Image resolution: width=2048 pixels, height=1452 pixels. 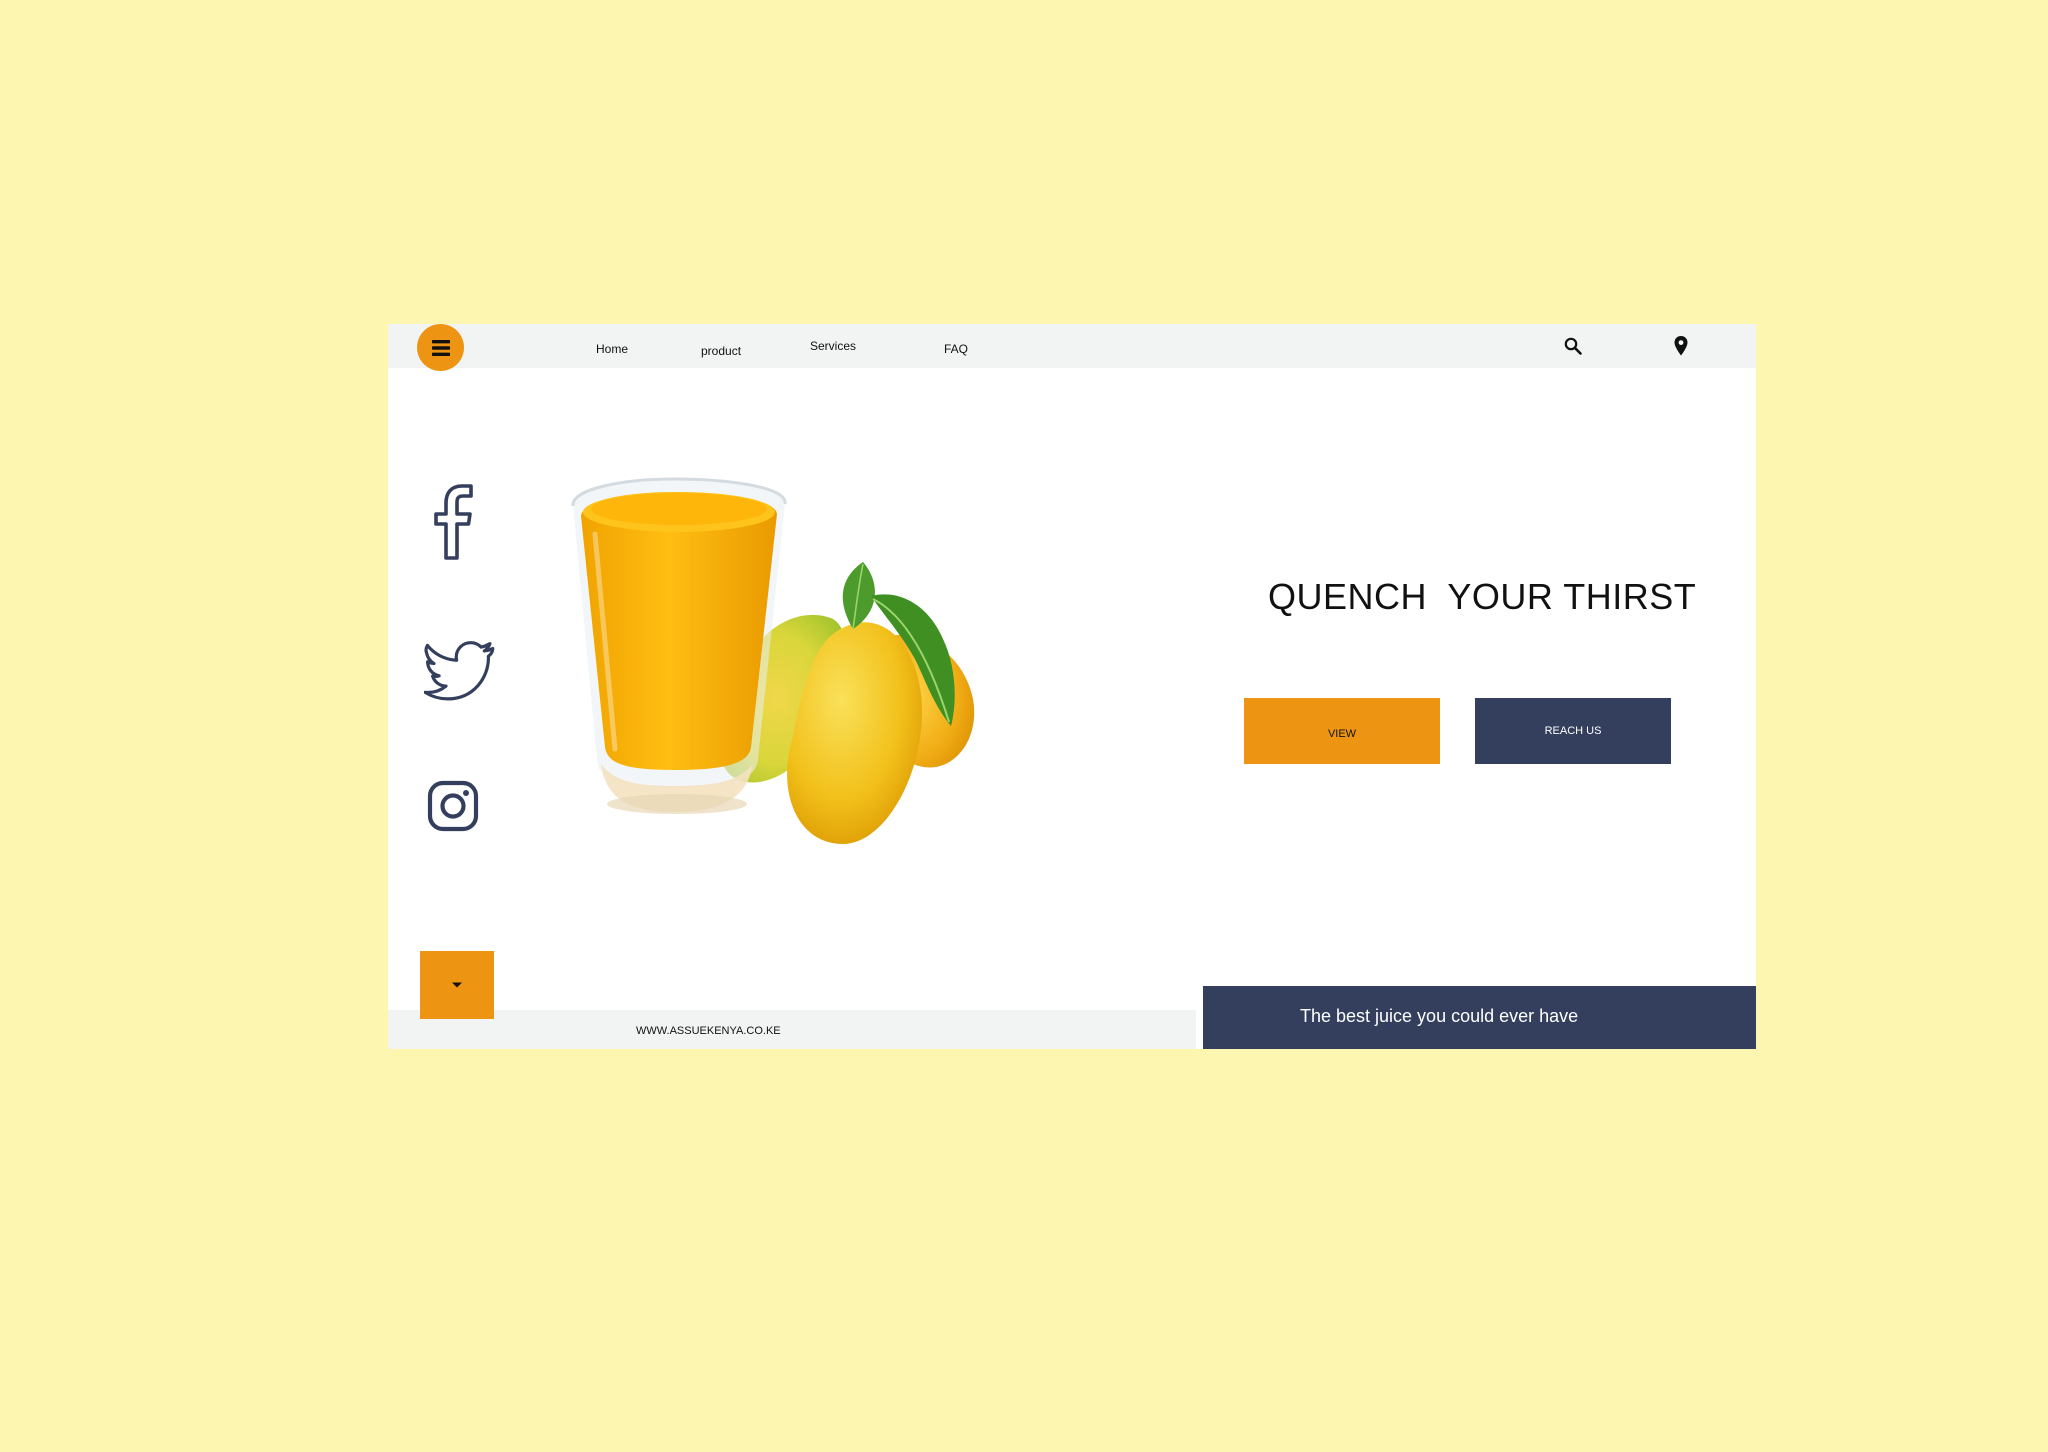 I want to click on instagram-icon, so click(x=453, y=806).